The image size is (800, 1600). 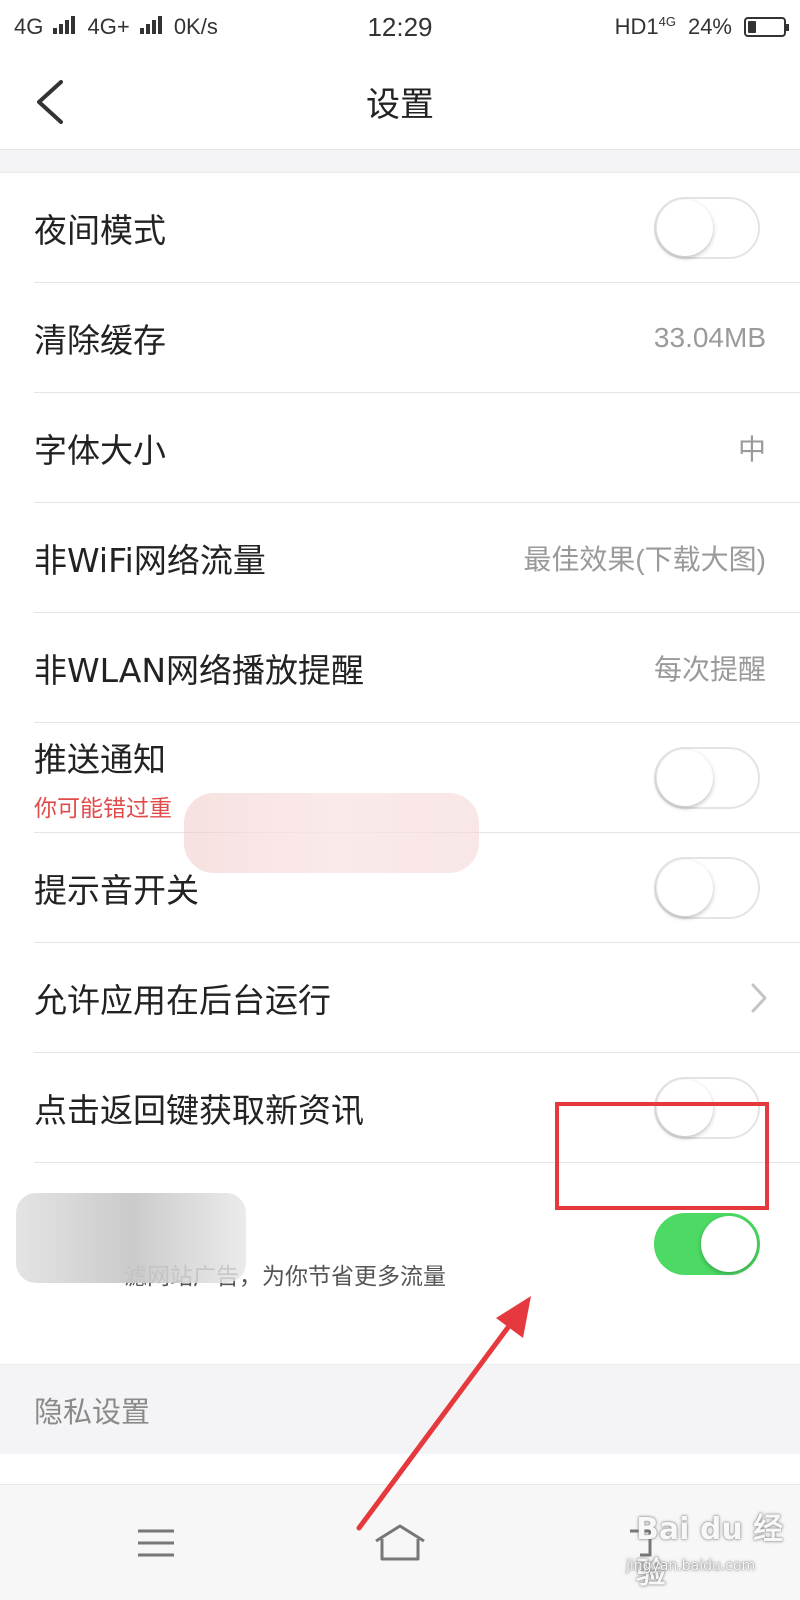 I want to click on setting-non-wlan-reminder: 非WLAN网络播放提醒 每次提醒, so click(x=417, y=668).